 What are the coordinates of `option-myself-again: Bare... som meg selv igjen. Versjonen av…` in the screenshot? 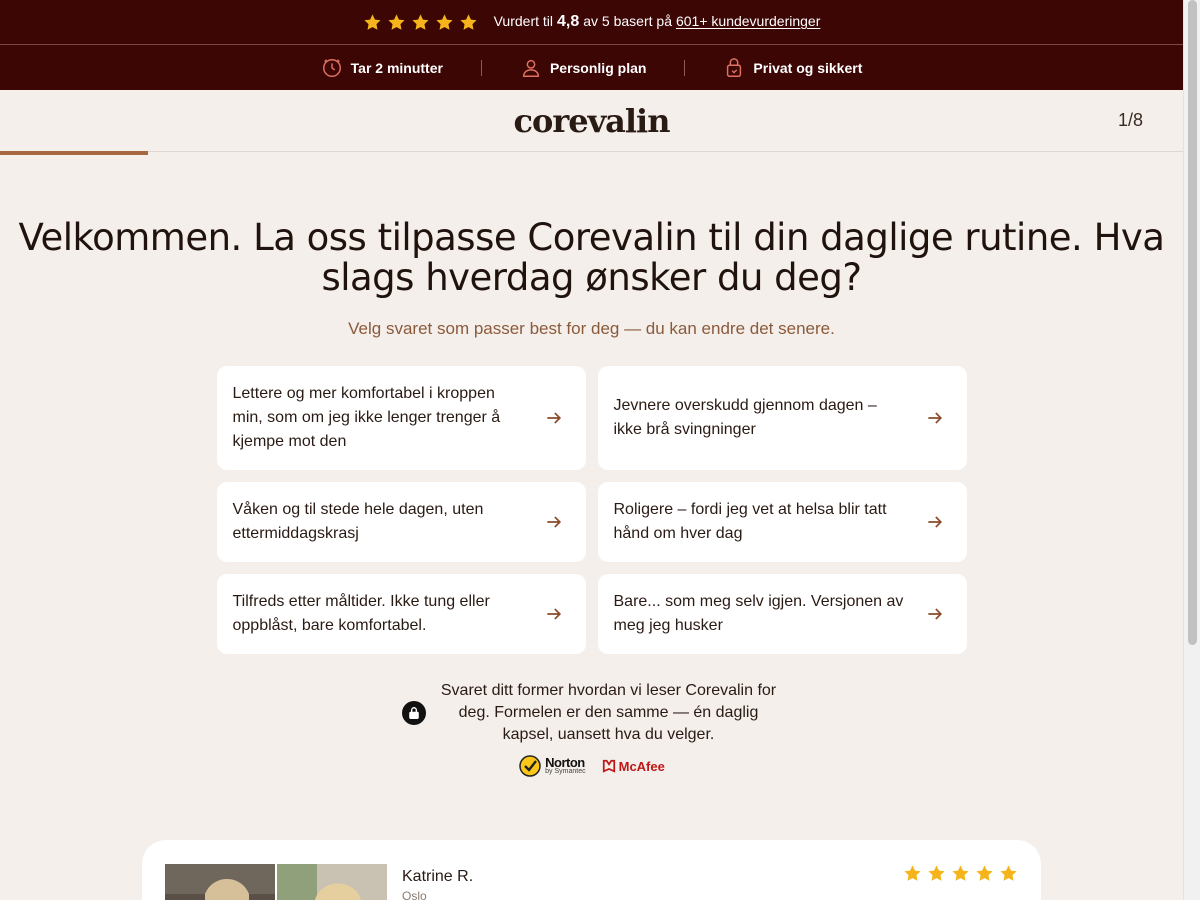 It's located at (782, 614).